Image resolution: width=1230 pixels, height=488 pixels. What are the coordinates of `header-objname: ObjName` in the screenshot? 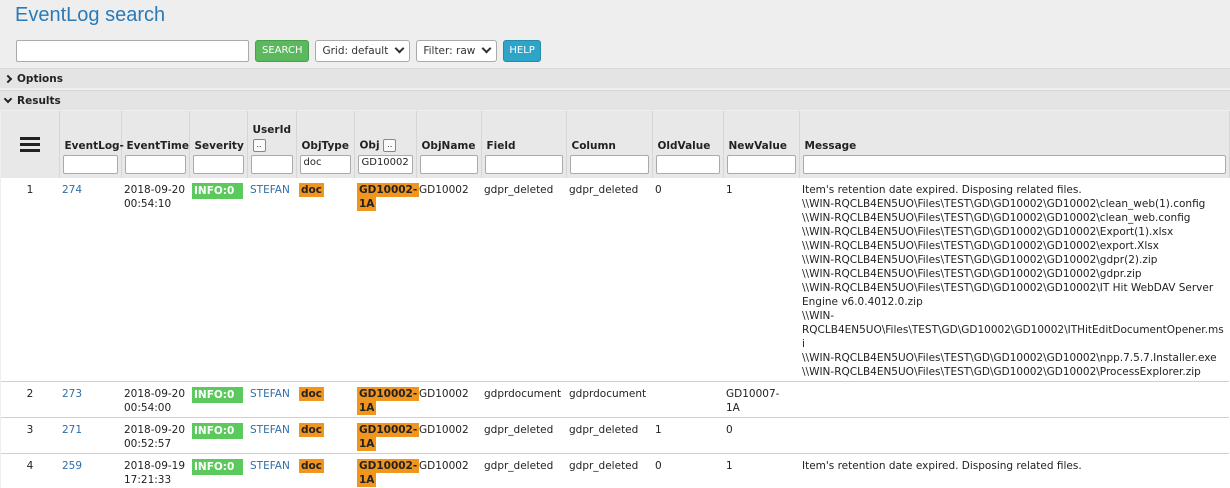 It's located at (449, 144).